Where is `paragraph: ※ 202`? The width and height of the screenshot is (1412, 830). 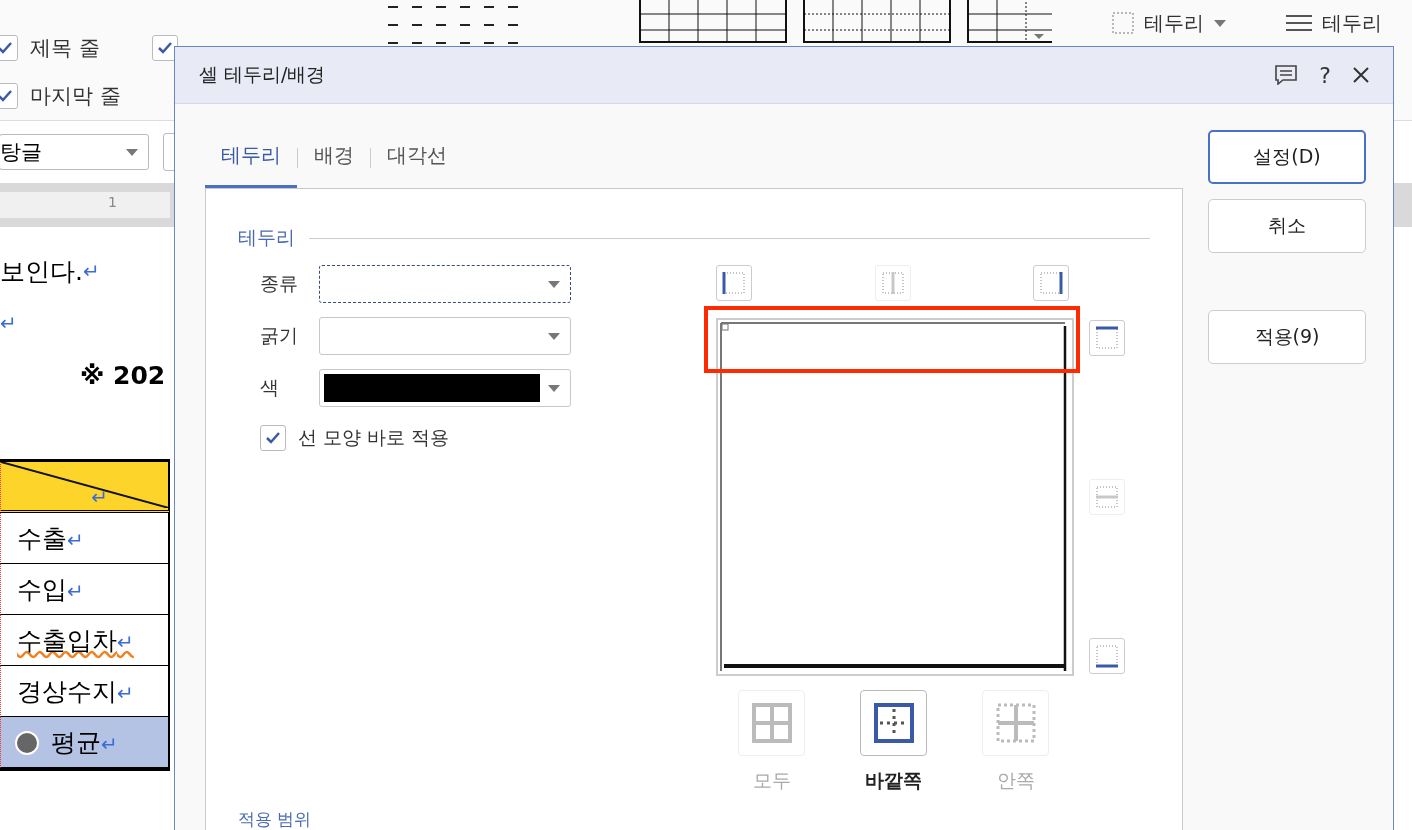
paragraph: ※ 202 is located at coordinates (123, 375).